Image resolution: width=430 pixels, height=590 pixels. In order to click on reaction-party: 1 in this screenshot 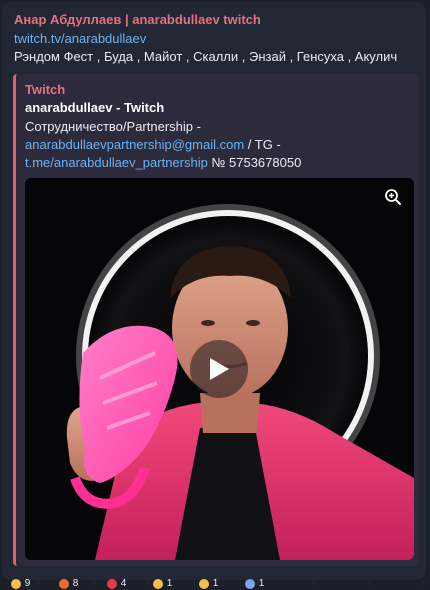, I will do `click(162, 584)`.